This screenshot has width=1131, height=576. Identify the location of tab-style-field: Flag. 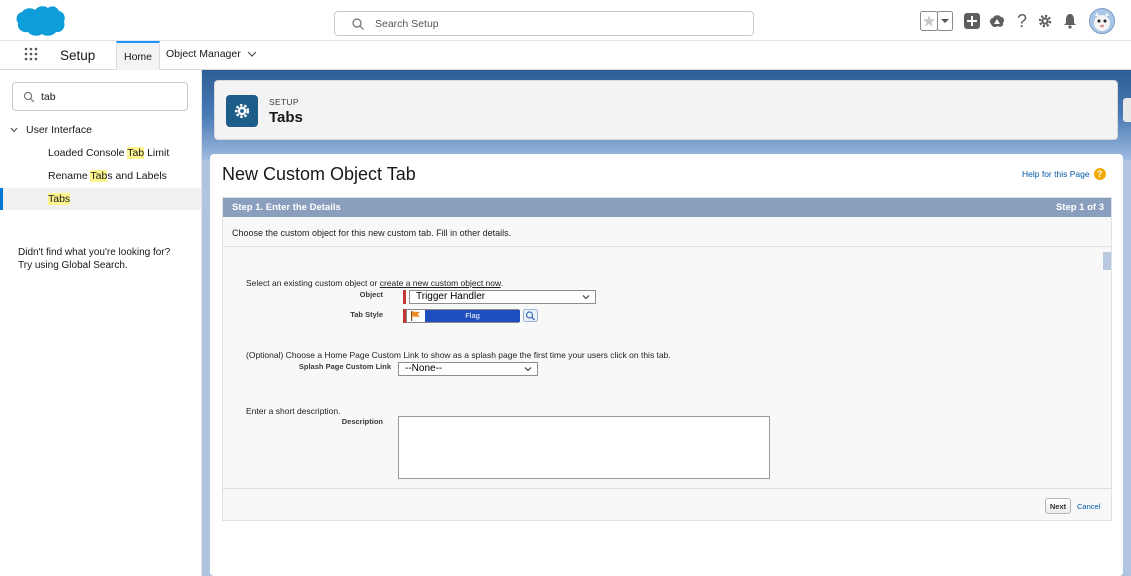
(463, 316).